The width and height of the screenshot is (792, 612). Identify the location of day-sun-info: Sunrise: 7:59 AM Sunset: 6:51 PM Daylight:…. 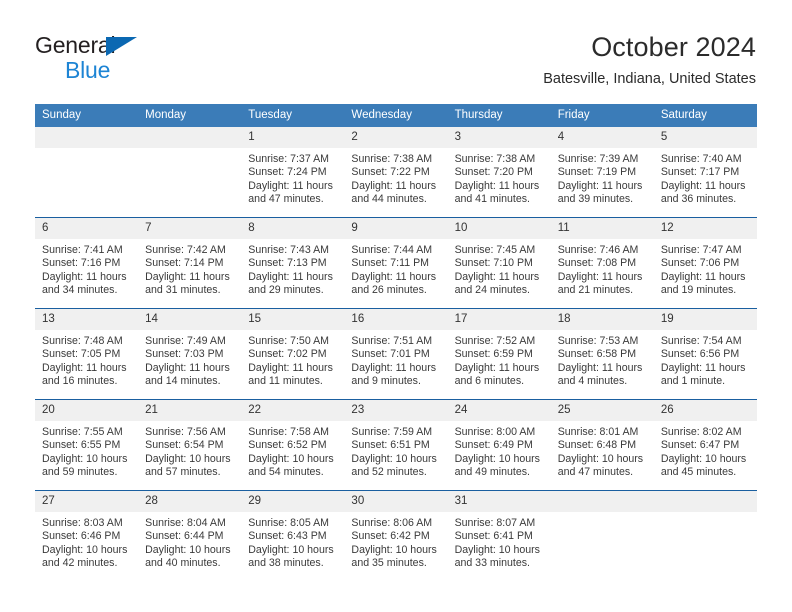
(395, 450).